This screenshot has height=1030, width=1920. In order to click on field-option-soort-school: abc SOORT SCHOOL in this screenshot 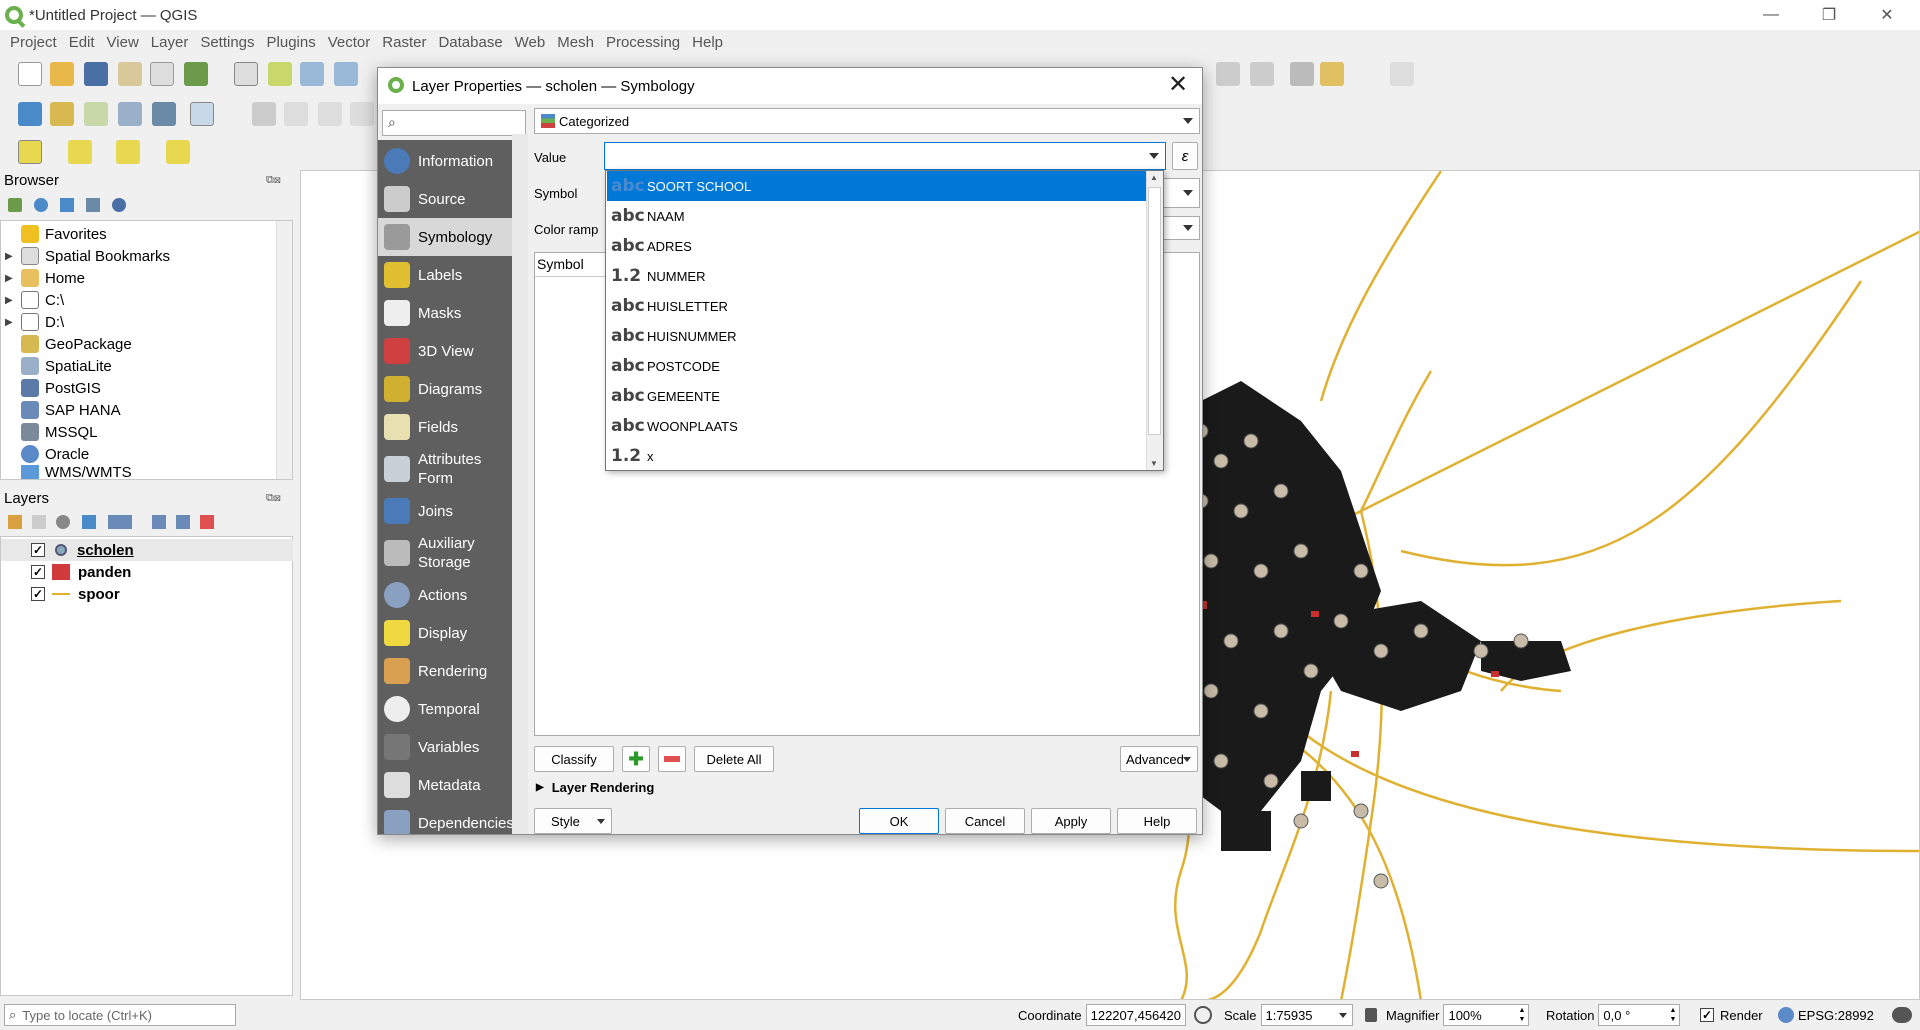, I will do `click(877, 186)`.